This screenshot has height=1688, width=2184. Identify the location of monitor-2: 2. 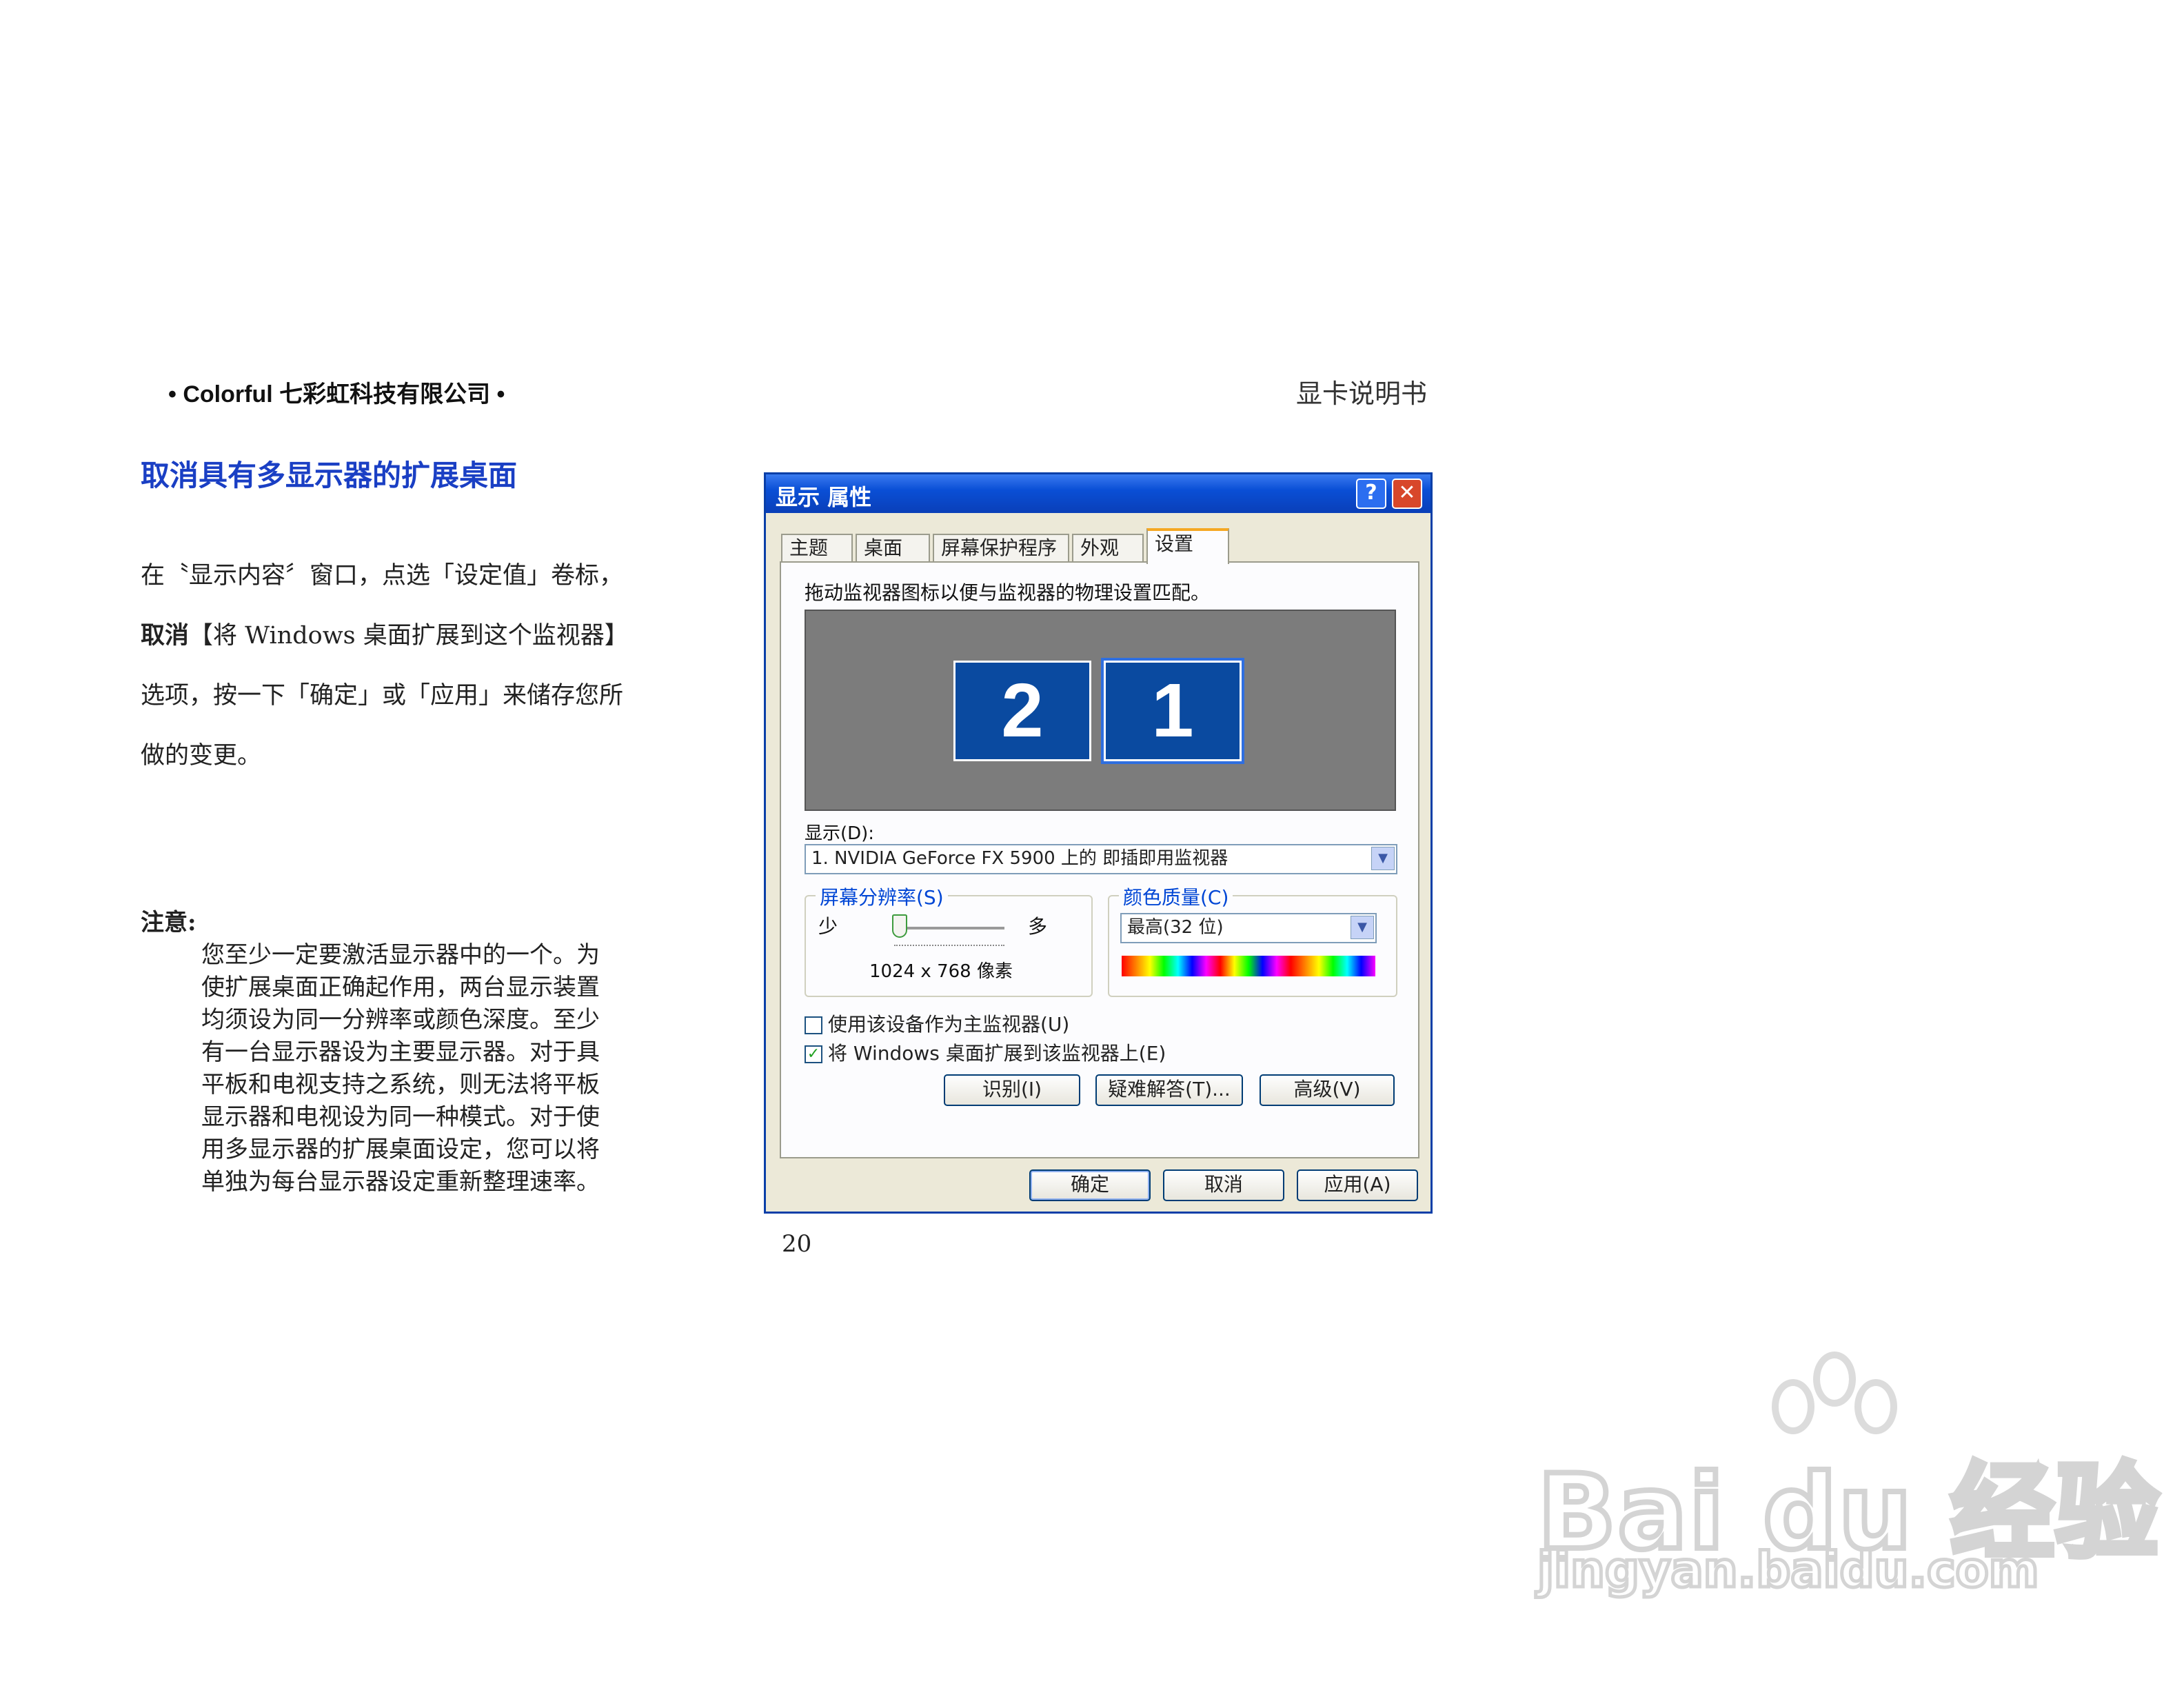
(1022, 711).